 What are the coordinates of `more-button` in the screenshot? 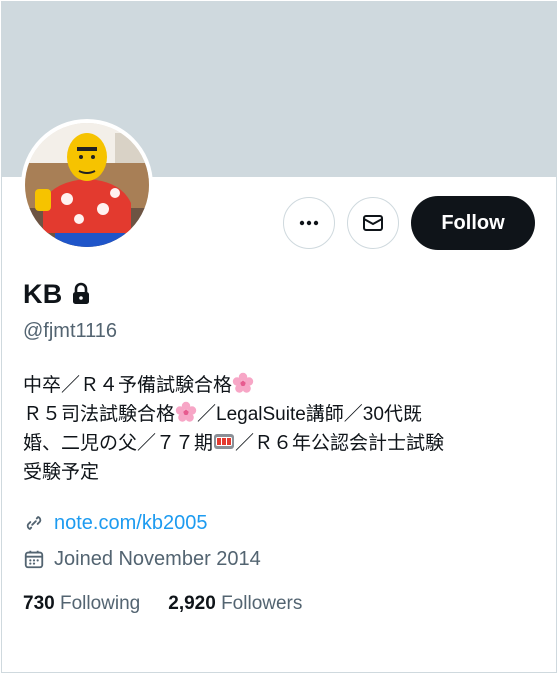 It's located at (309, 223).